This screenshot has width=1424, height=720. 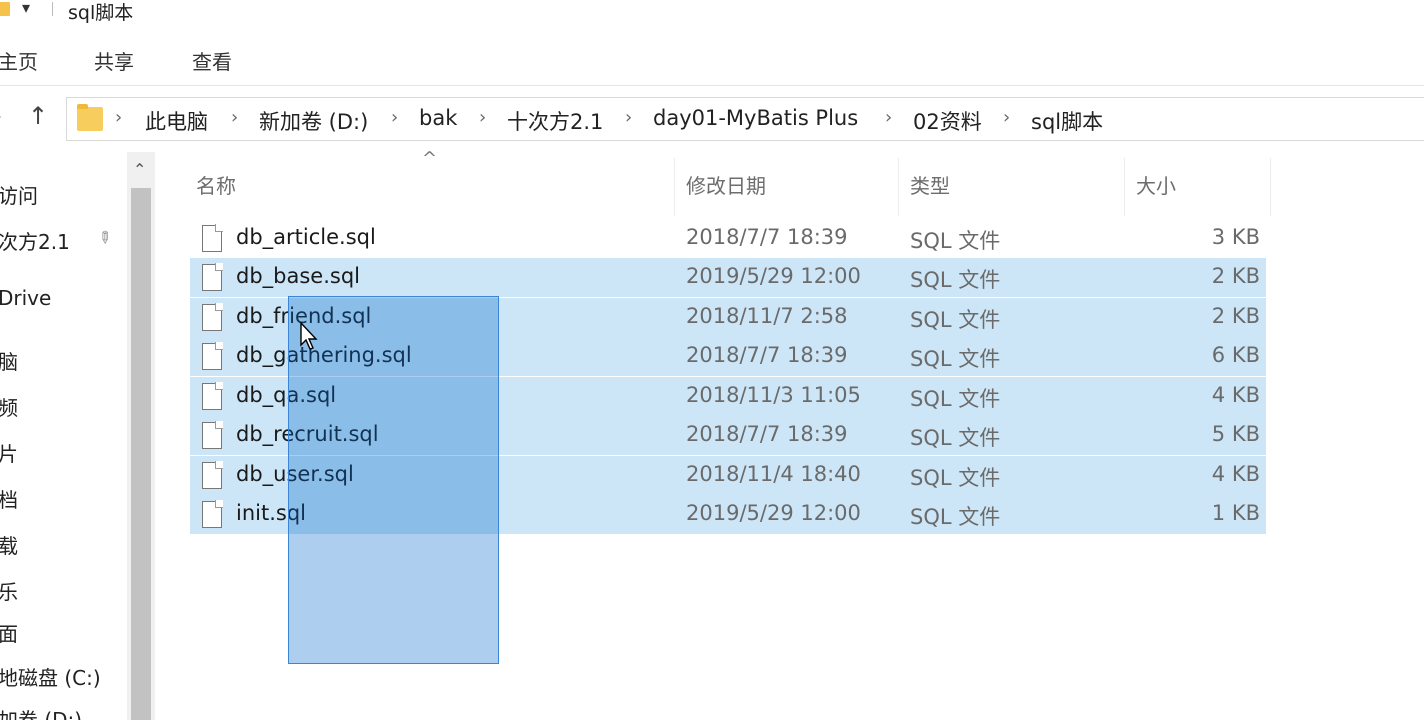 What do you see at coordinates (1067, 121) in the screenshot?
I see `breadcrumb-sql-scripts: sql脚本` at bounding box center [1067, 121].